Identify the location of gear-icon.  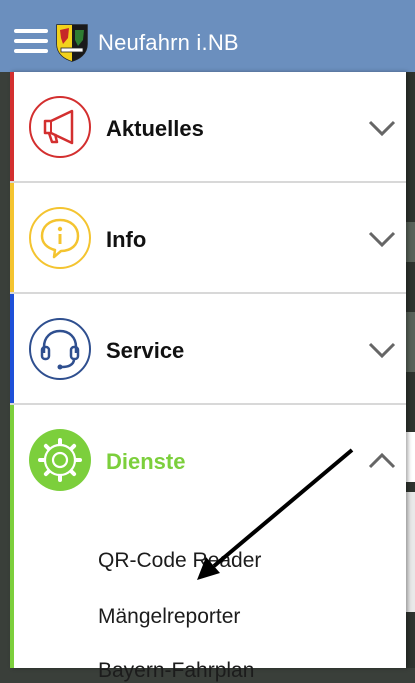
(60, 460).